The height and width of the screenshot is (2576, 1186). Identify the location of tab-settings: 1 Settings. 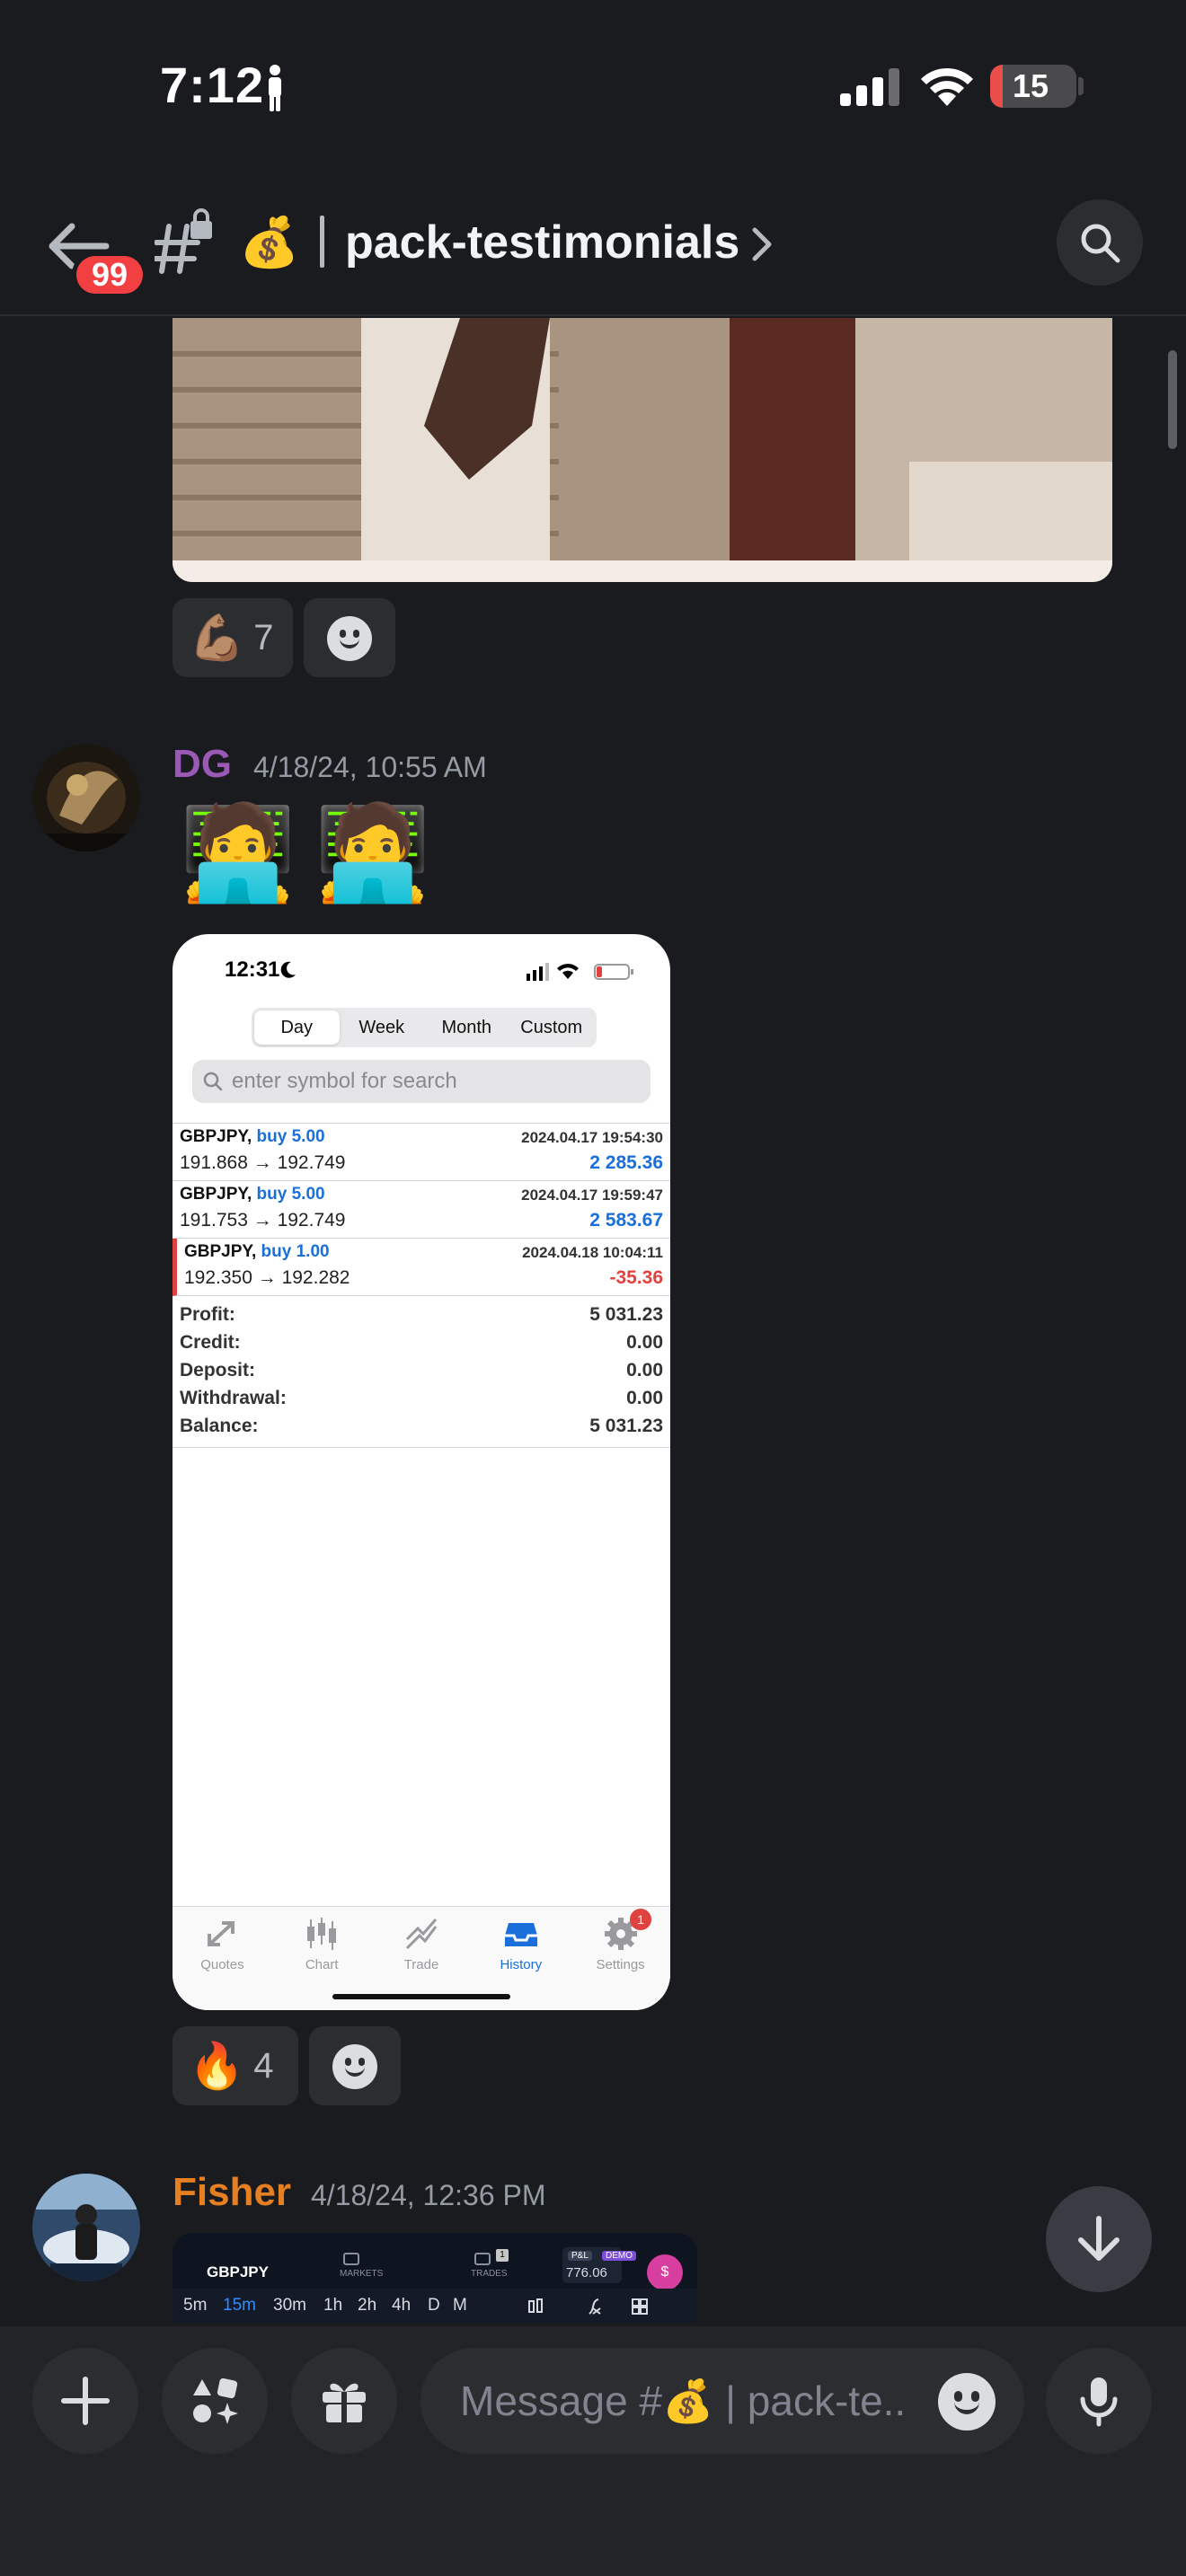
(620, 1958).